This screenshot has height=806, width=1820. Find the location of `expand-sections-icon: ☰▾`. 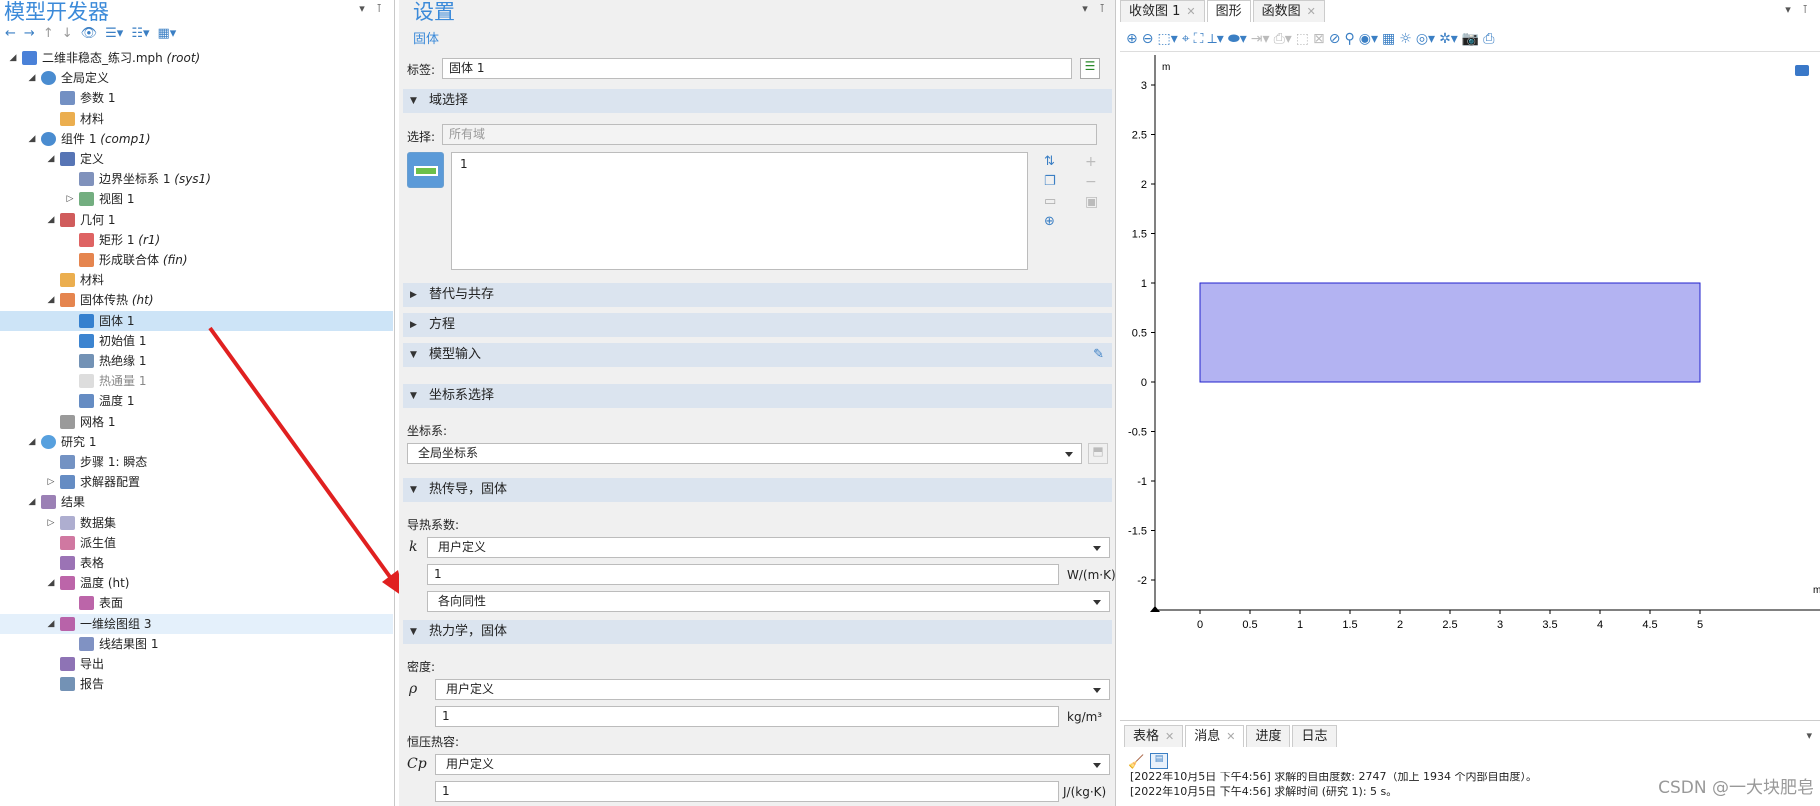

expand-sections-icon: ☰▾ is located at coordinates (114, 33).